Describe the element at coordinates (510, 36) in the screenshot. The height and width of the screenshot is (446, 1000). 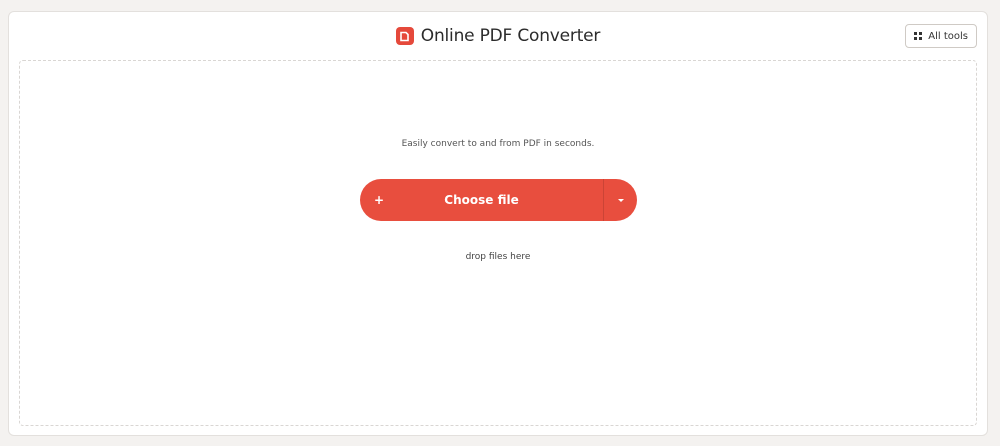
I see `page-title: Online PDF Converter` at that location.